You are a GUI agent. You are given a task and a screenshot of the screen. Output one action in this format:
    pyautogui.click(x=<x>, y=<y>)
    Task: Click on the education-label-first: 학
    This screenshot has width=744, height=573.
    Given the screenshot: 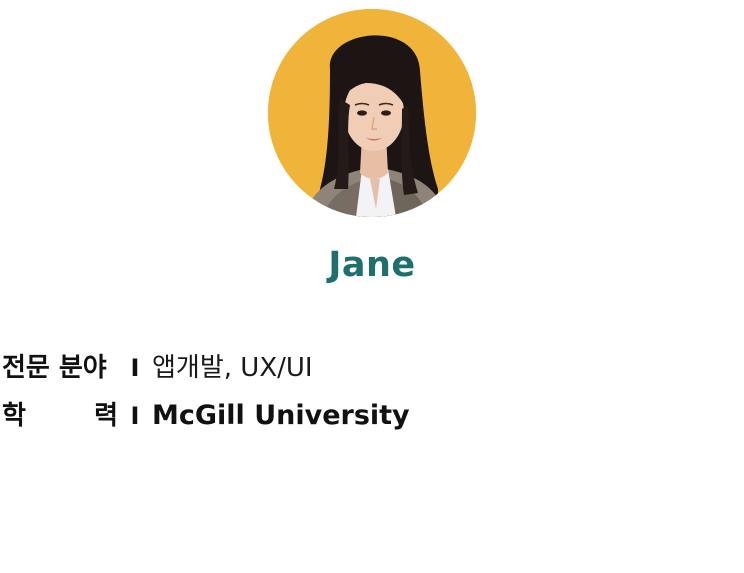 What is the action you would take?
    pyautogui.click(x=14, y=416)
    